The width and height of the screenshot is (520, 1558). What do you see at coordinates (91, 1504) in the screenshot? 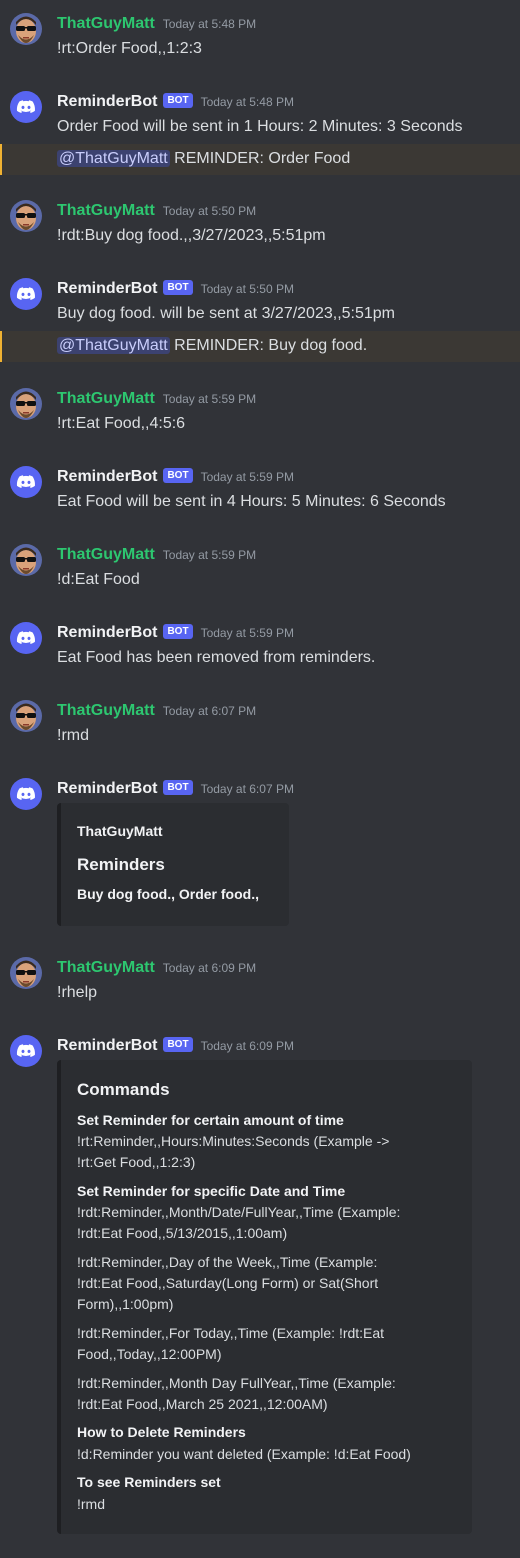
I see `field-line: !rmd` at bounding box center [91, 1504].